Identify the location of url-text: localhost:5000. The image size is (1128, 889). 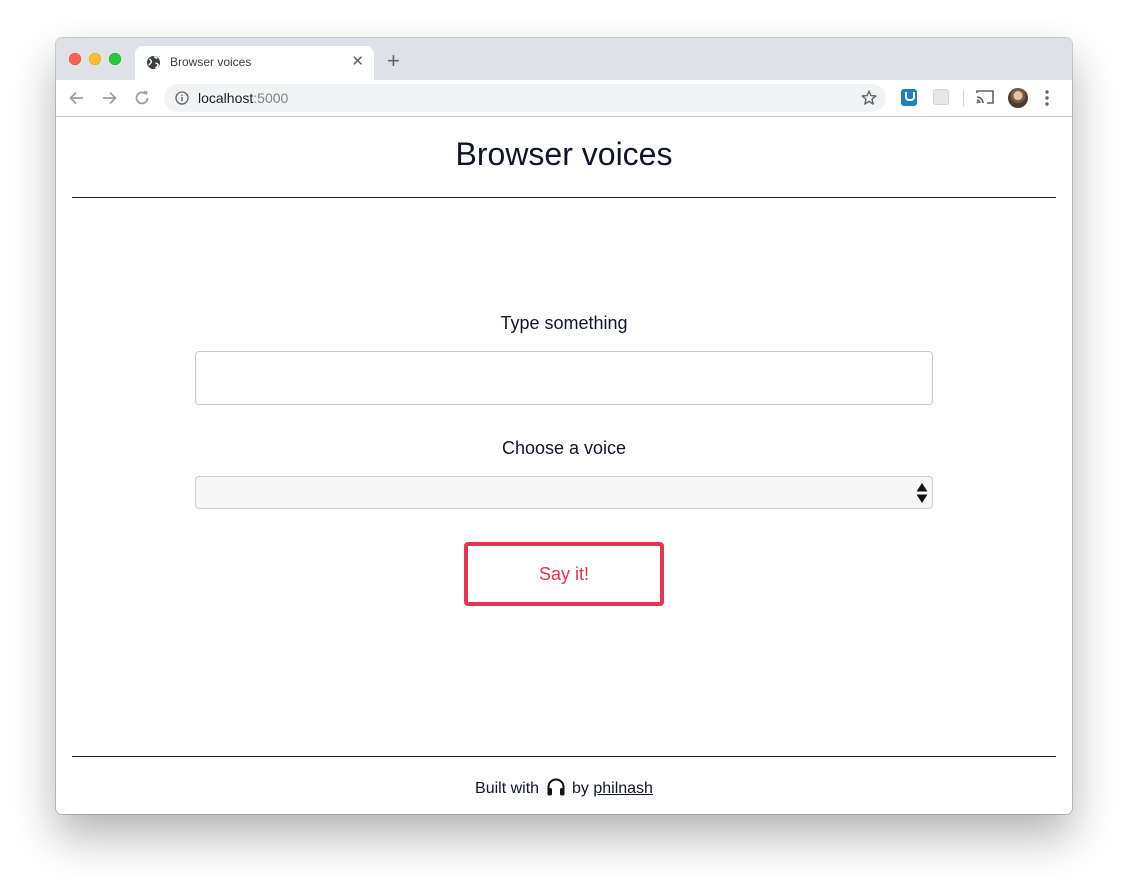
(243, 98).